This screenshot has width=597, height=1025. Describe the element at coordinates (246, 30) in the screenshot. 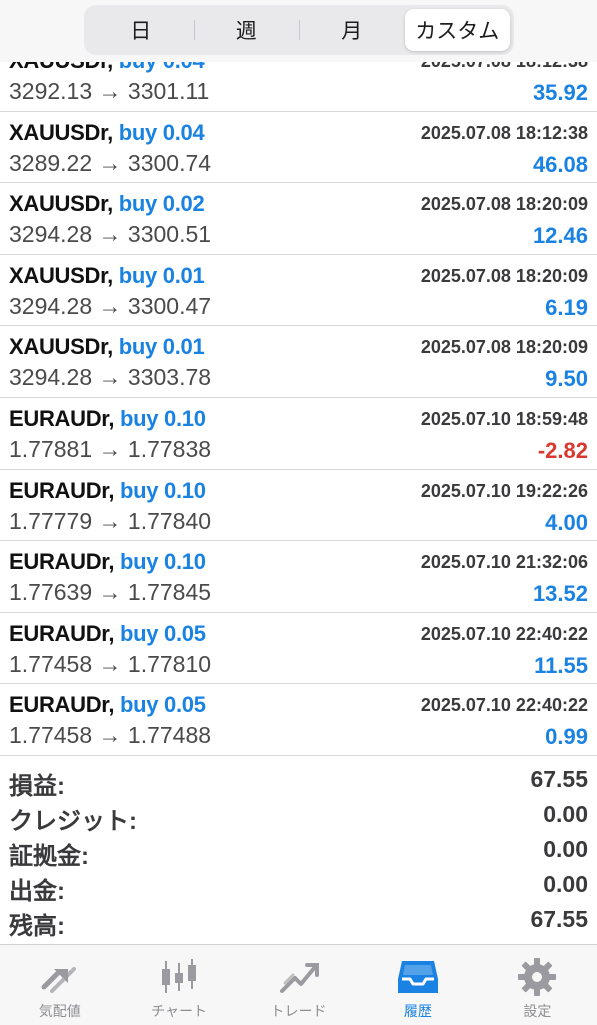

I see `tab-week: 週` at that location.